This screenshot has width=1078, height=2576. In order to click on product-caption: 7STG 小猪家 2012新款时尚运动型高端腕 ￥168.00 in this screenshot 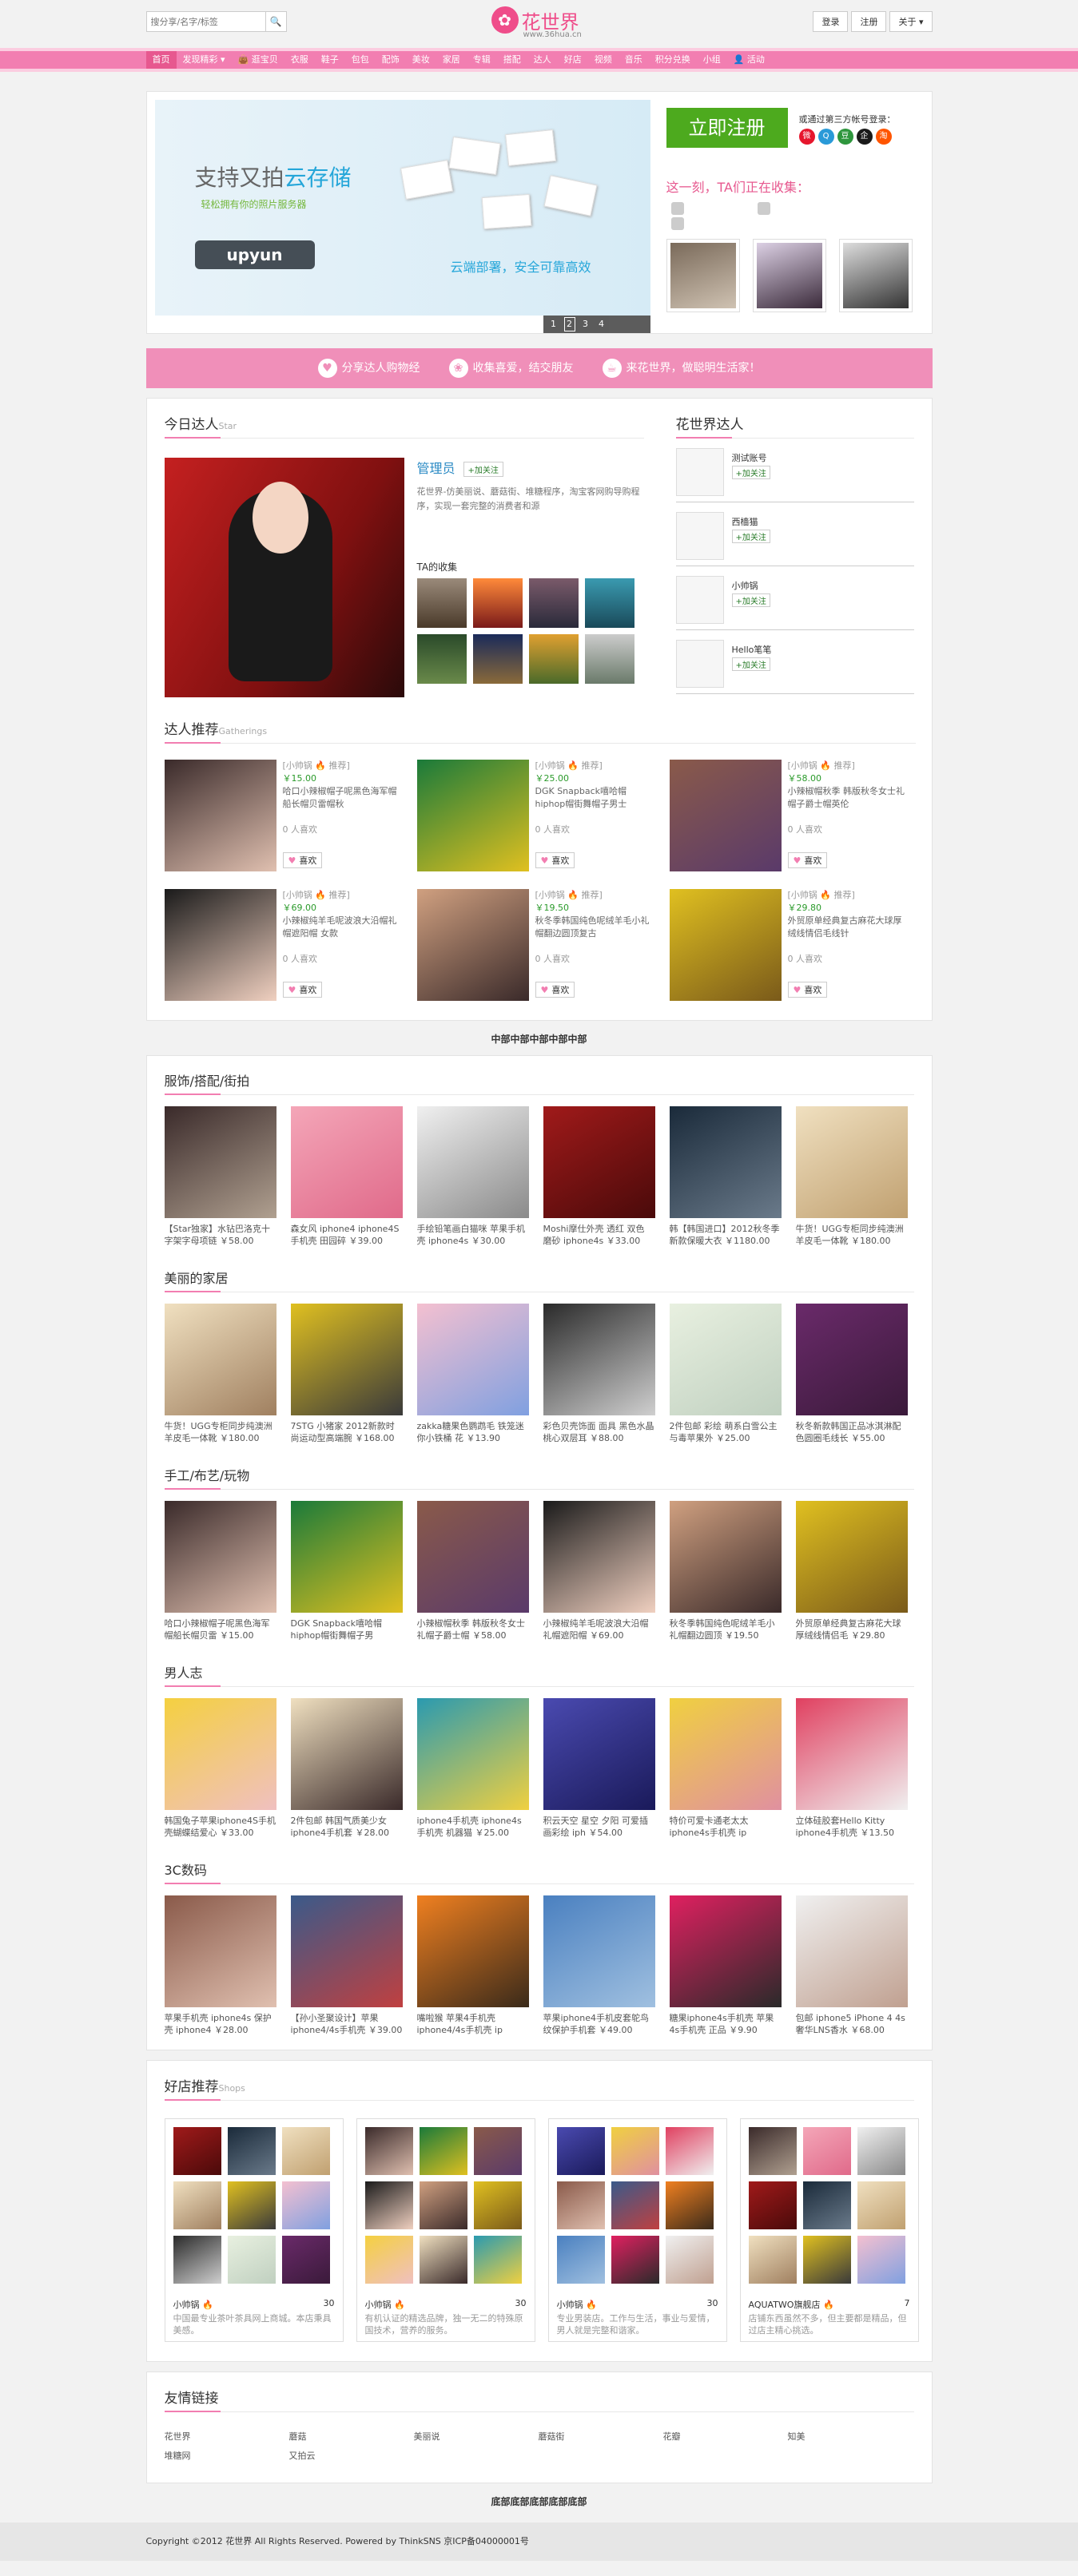, I will do `click(347, 1432)`.